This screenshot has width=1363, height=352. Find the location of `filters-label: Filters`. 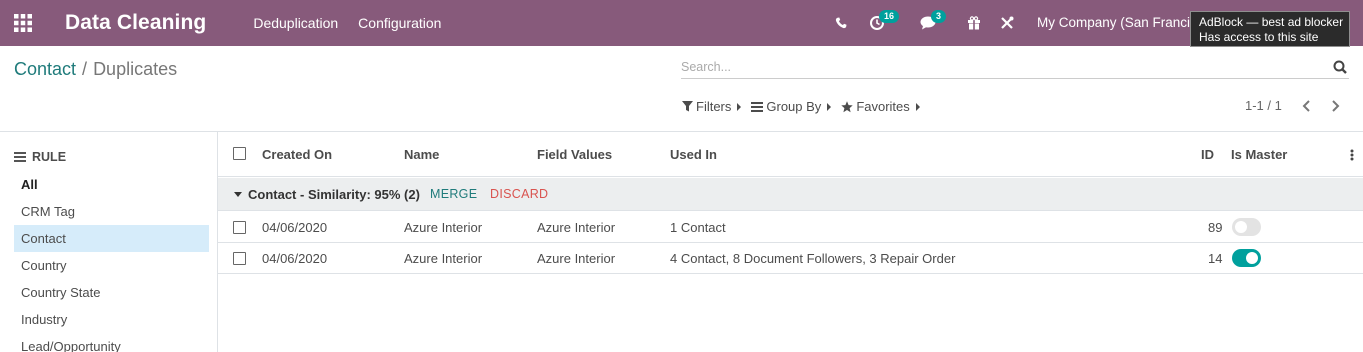

filters-label: Filters is located at coordinates (714, 106).